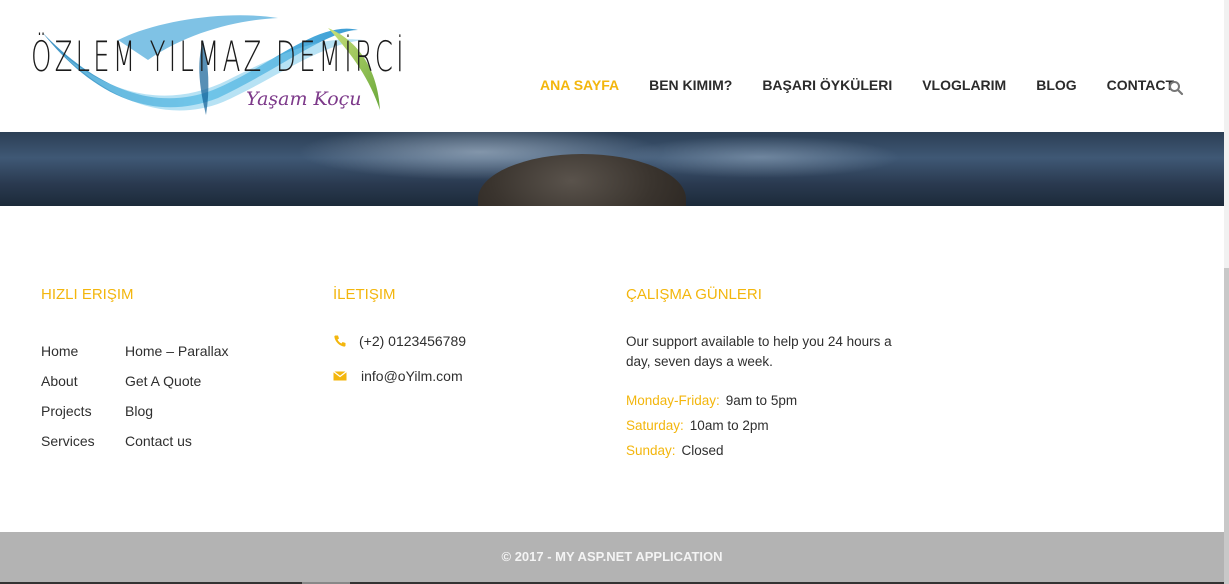  Describe the element at coordinates (219, 56) in the screenshot. I see `logo-name-text: ÖZLEM YILMAZ DEMİRCİ` at that location.